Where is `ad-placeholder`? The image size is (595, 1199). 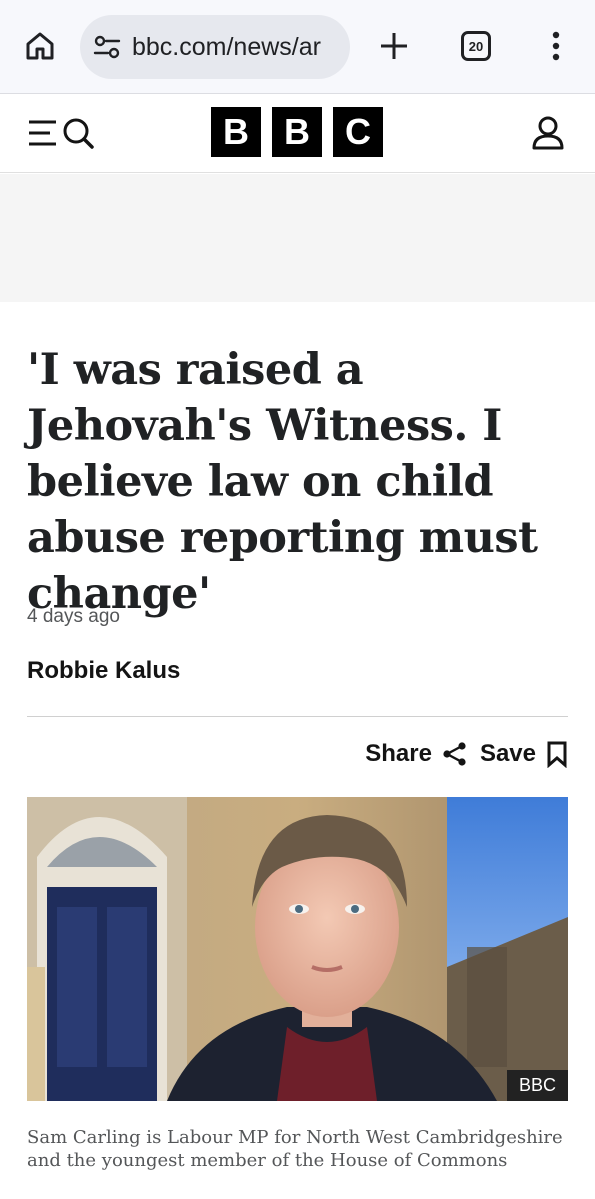 ad-placeholder is located at coordinates (297, 238).